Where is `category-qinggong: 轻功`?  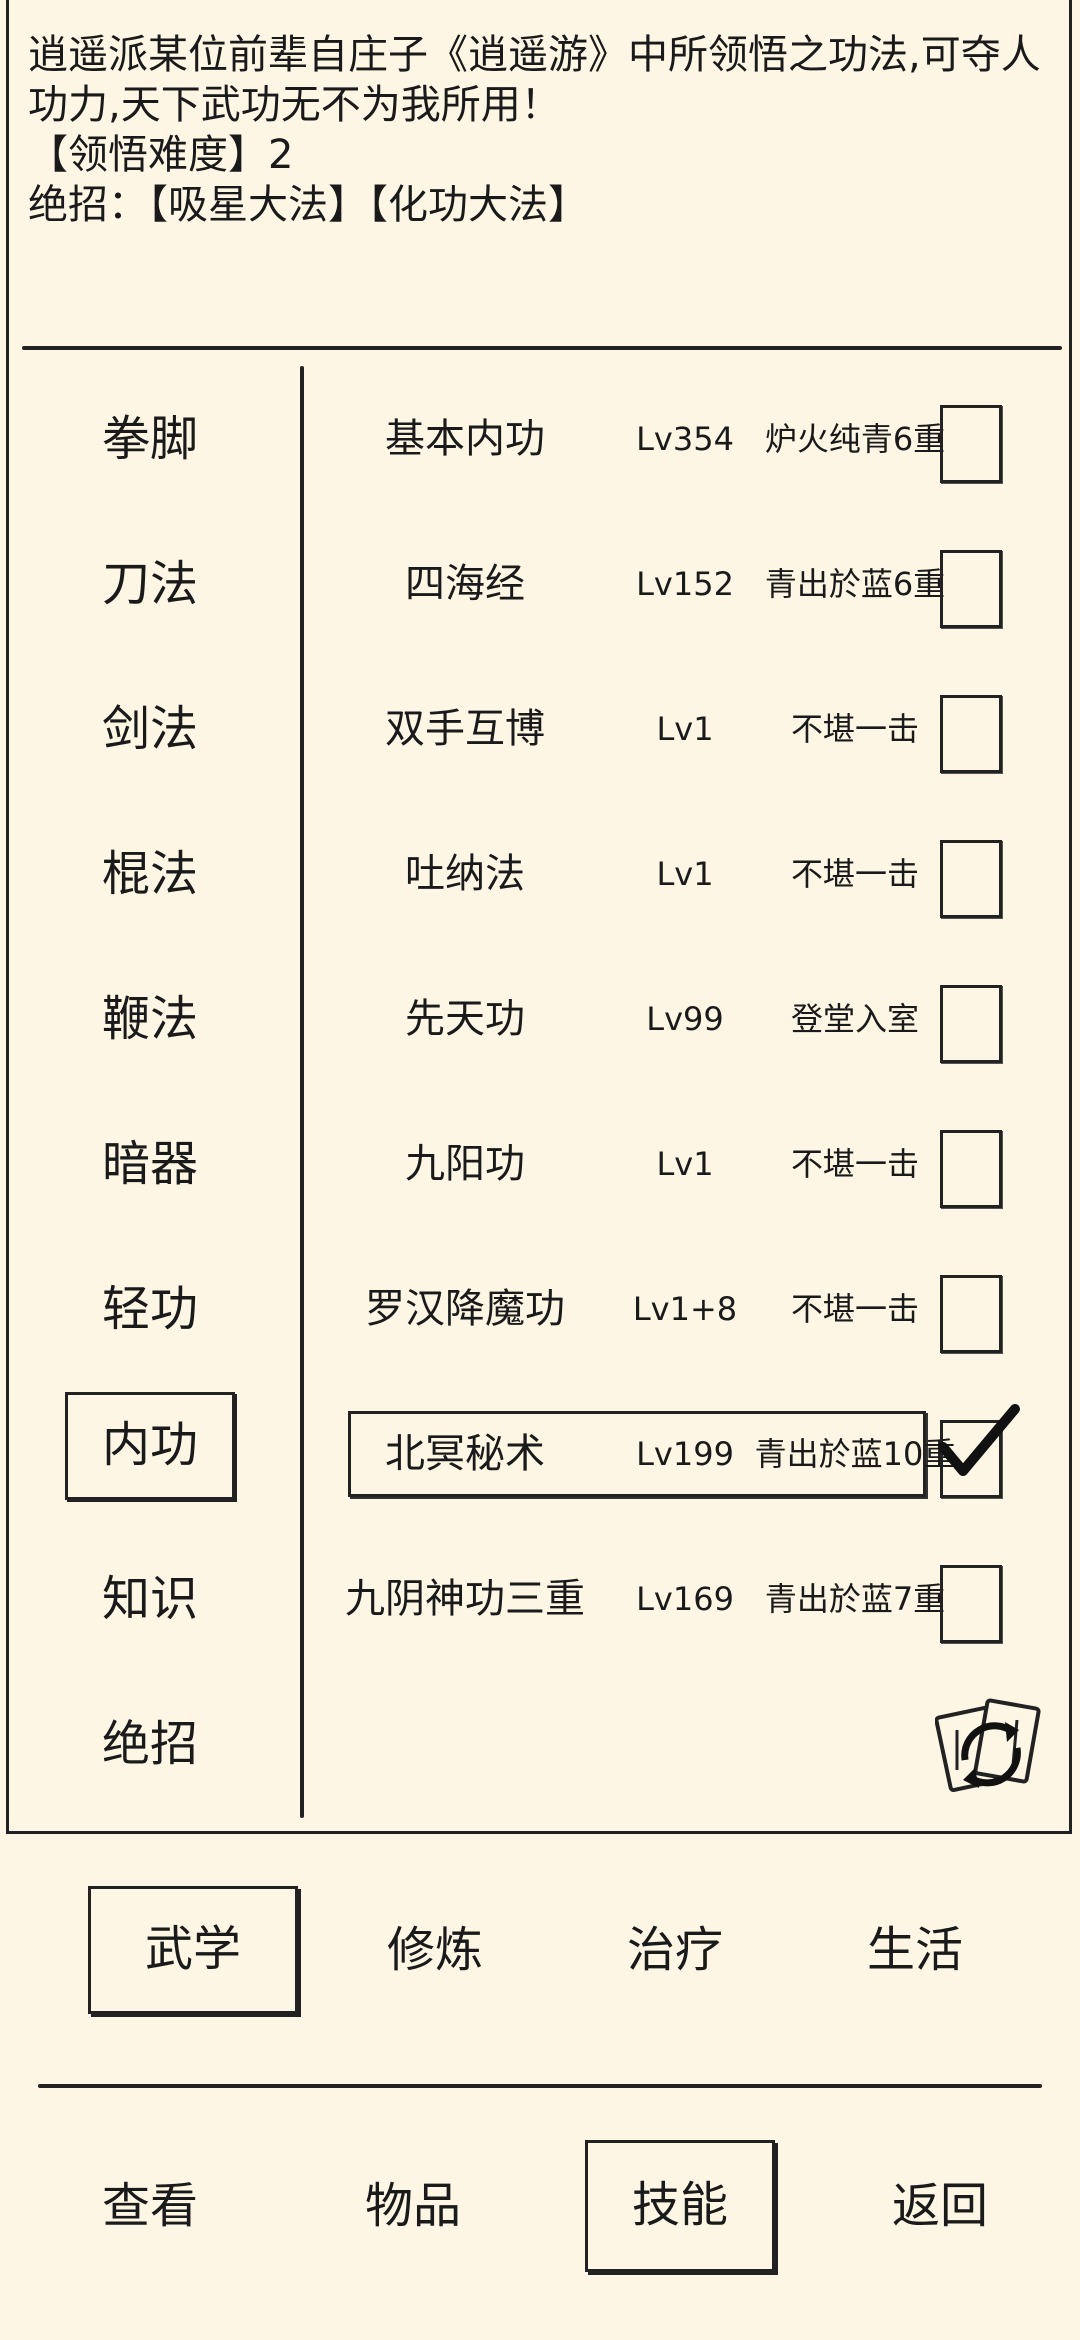 category-qinggong: 轻功 is located at coordinates (150, 1309).